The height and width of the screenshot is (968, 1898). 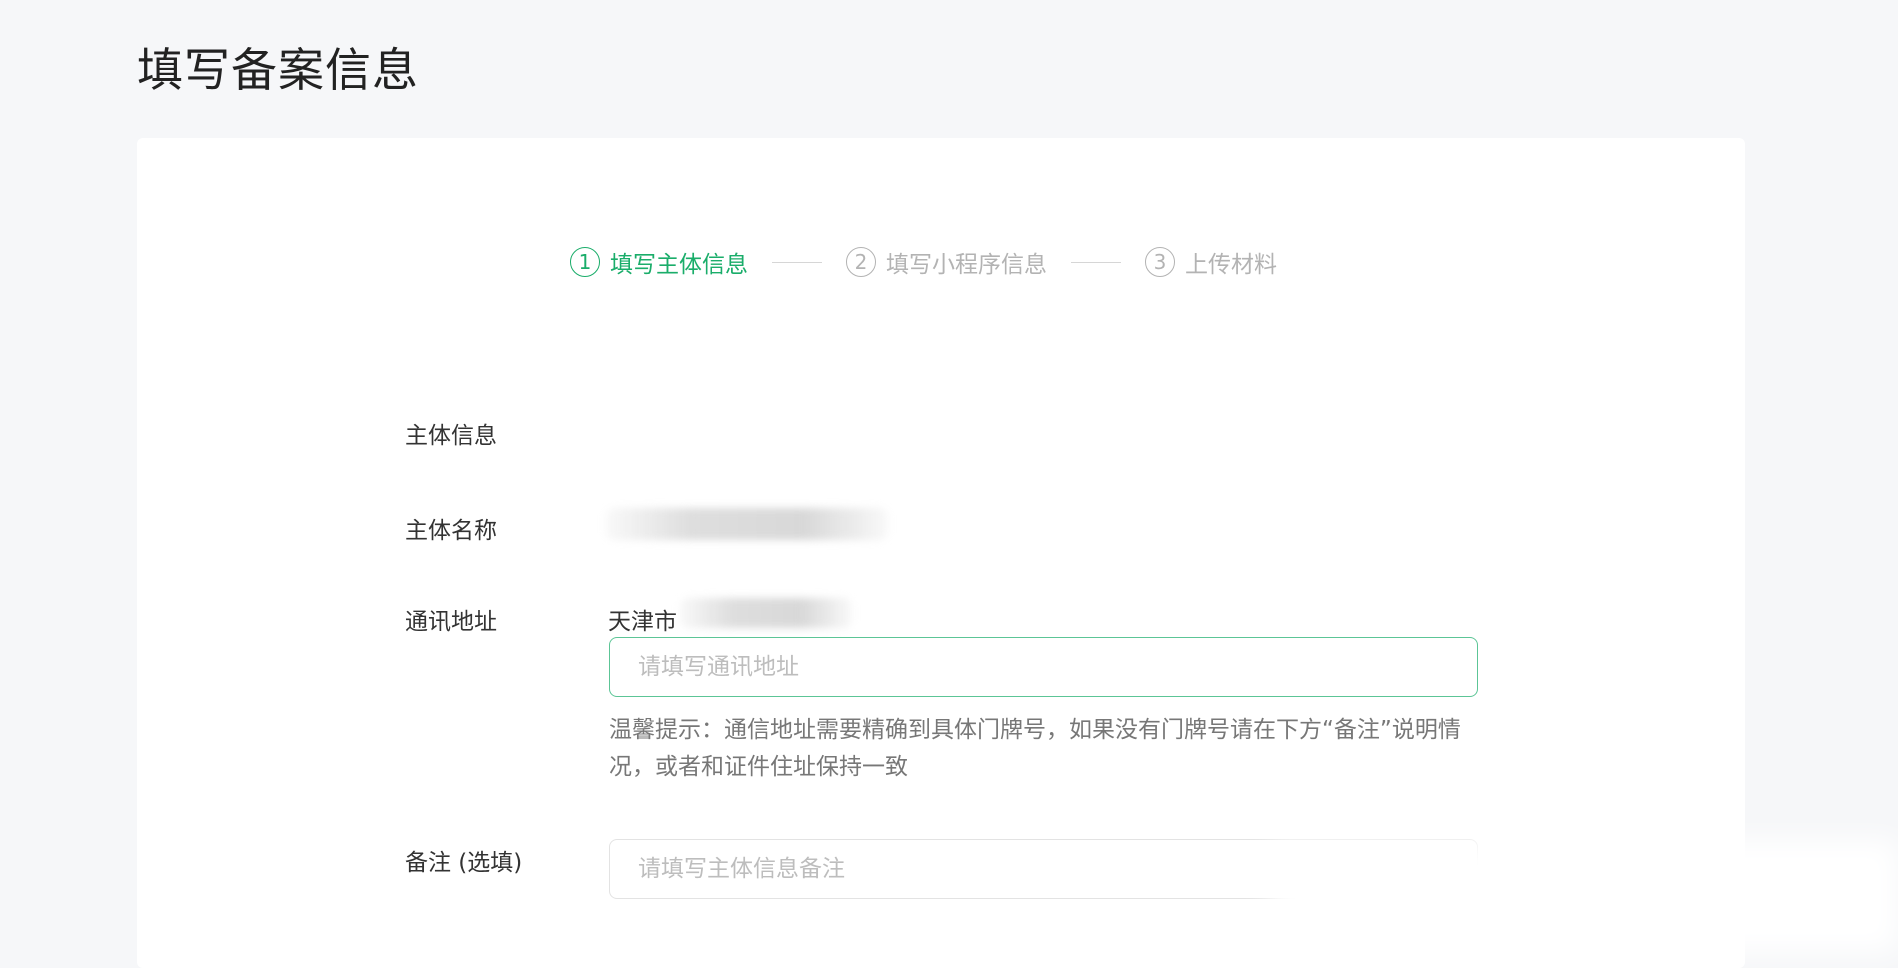 I want to click on subject-name-label: 主体名称, so click(x=451, y=531).